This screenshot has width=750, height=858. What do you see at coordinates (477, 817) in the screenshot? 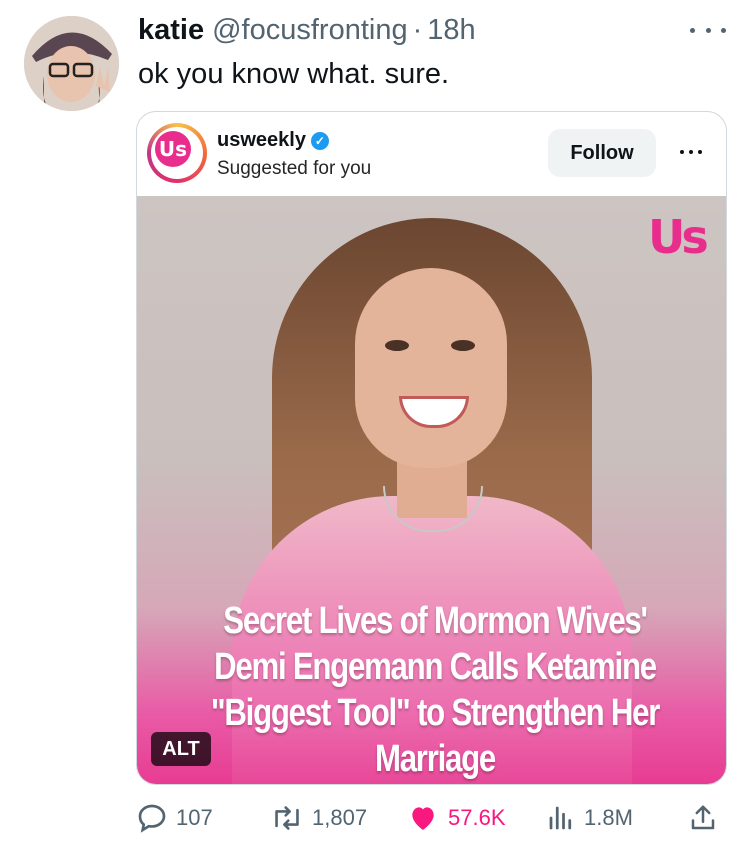
I see `like-count: 57.6K` at bounding box center [477, 817].